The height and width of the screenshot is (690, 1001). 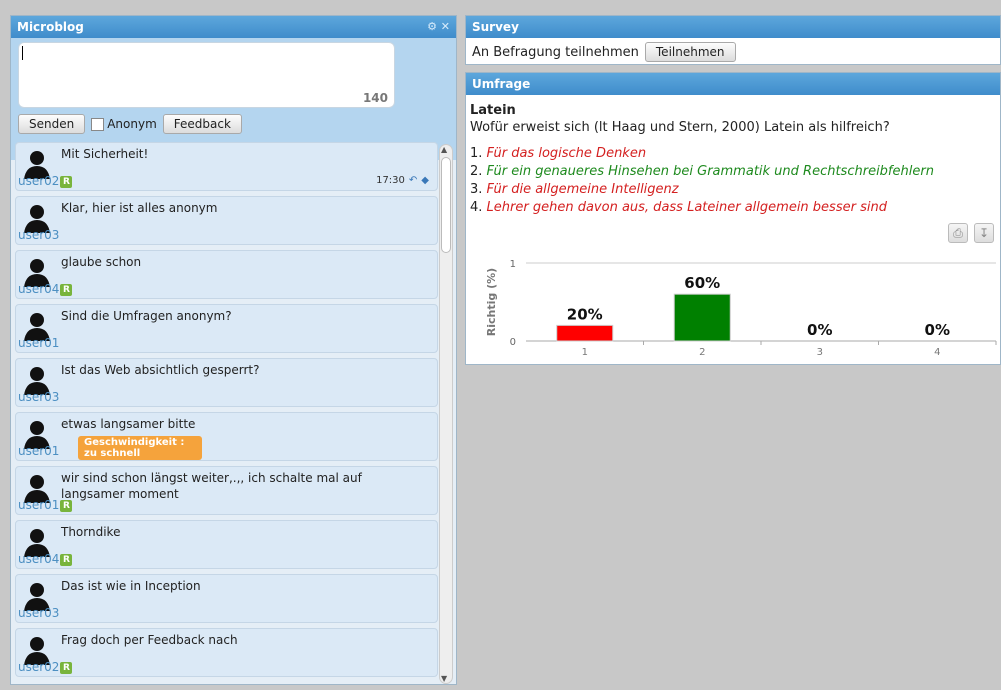 I want to click on feed-post: Mit Sicherheit! user02 R 17:30 ↶ ◆, so click(x=226, y=166).